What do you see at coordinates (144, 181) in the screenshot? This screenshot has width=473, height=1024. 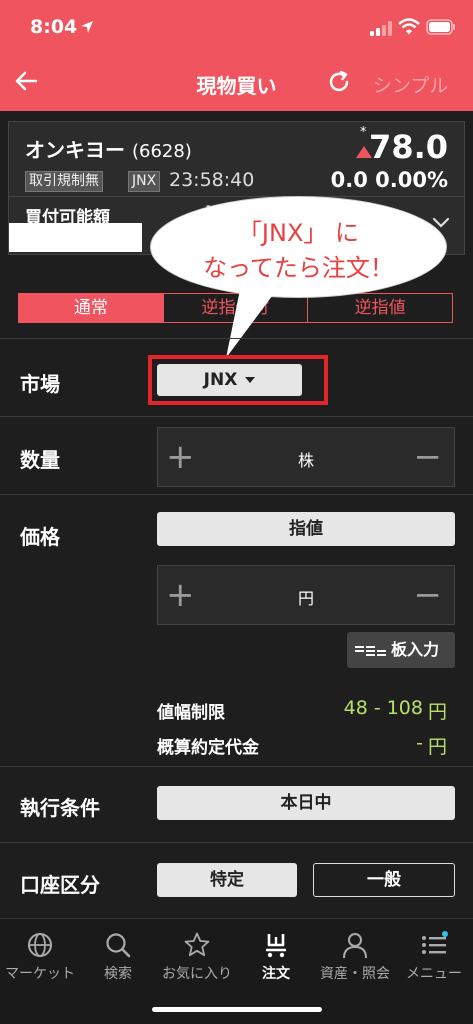 I see `market-badge: JNX` at bounding box center [144, 181].